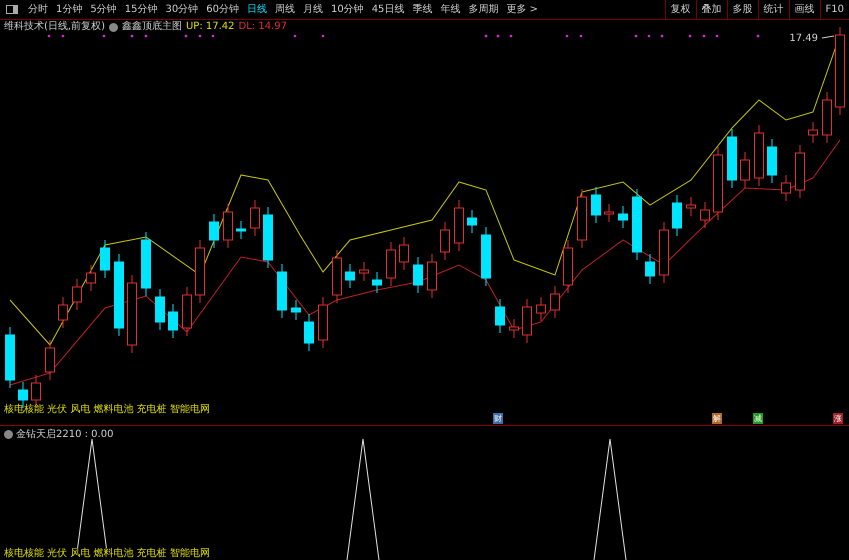 The image size is (849, 560). What do you see at coordinates (742, 9) in the screenshot?
I see `toolbar-button: 多股` at bounding box center [742, 9].